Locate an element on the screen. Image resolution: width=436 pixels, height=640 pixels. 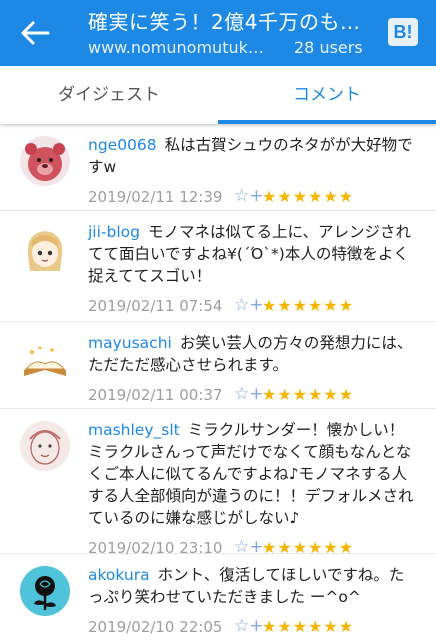
tab-bar: ダイジェスト コメント is located at coordinates (218, 95).